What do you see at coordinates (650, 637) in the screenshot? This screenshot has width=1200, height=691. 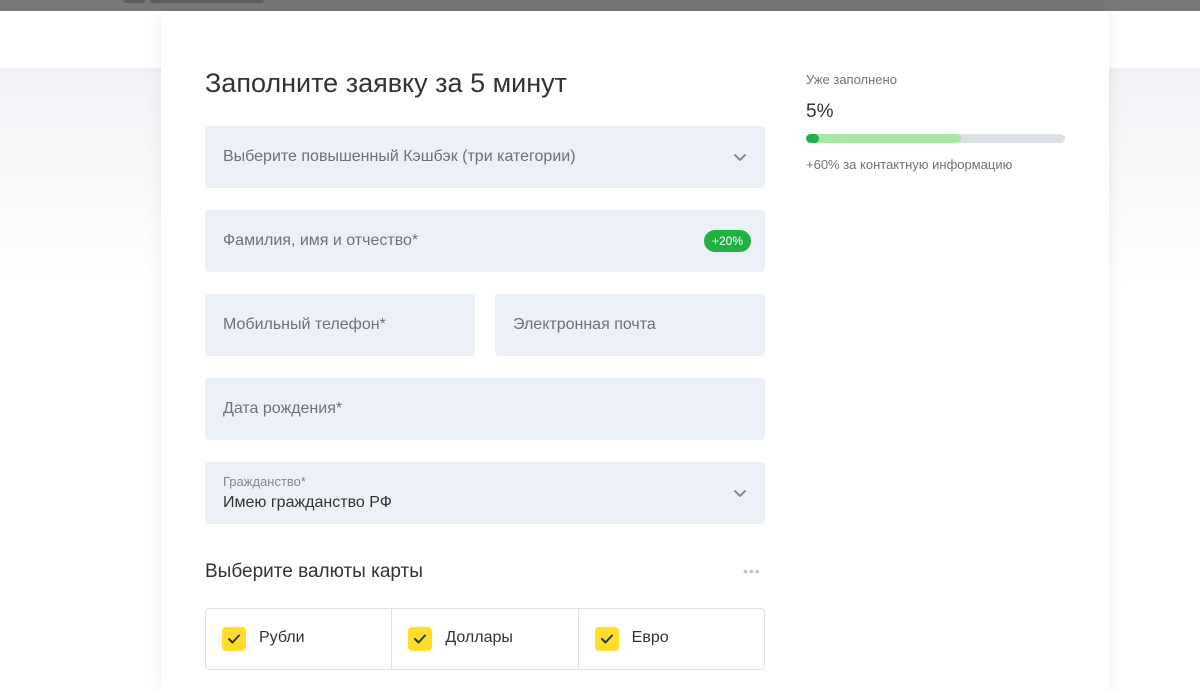 I see `currency-label: Евро` at bounding box center [650, 637].